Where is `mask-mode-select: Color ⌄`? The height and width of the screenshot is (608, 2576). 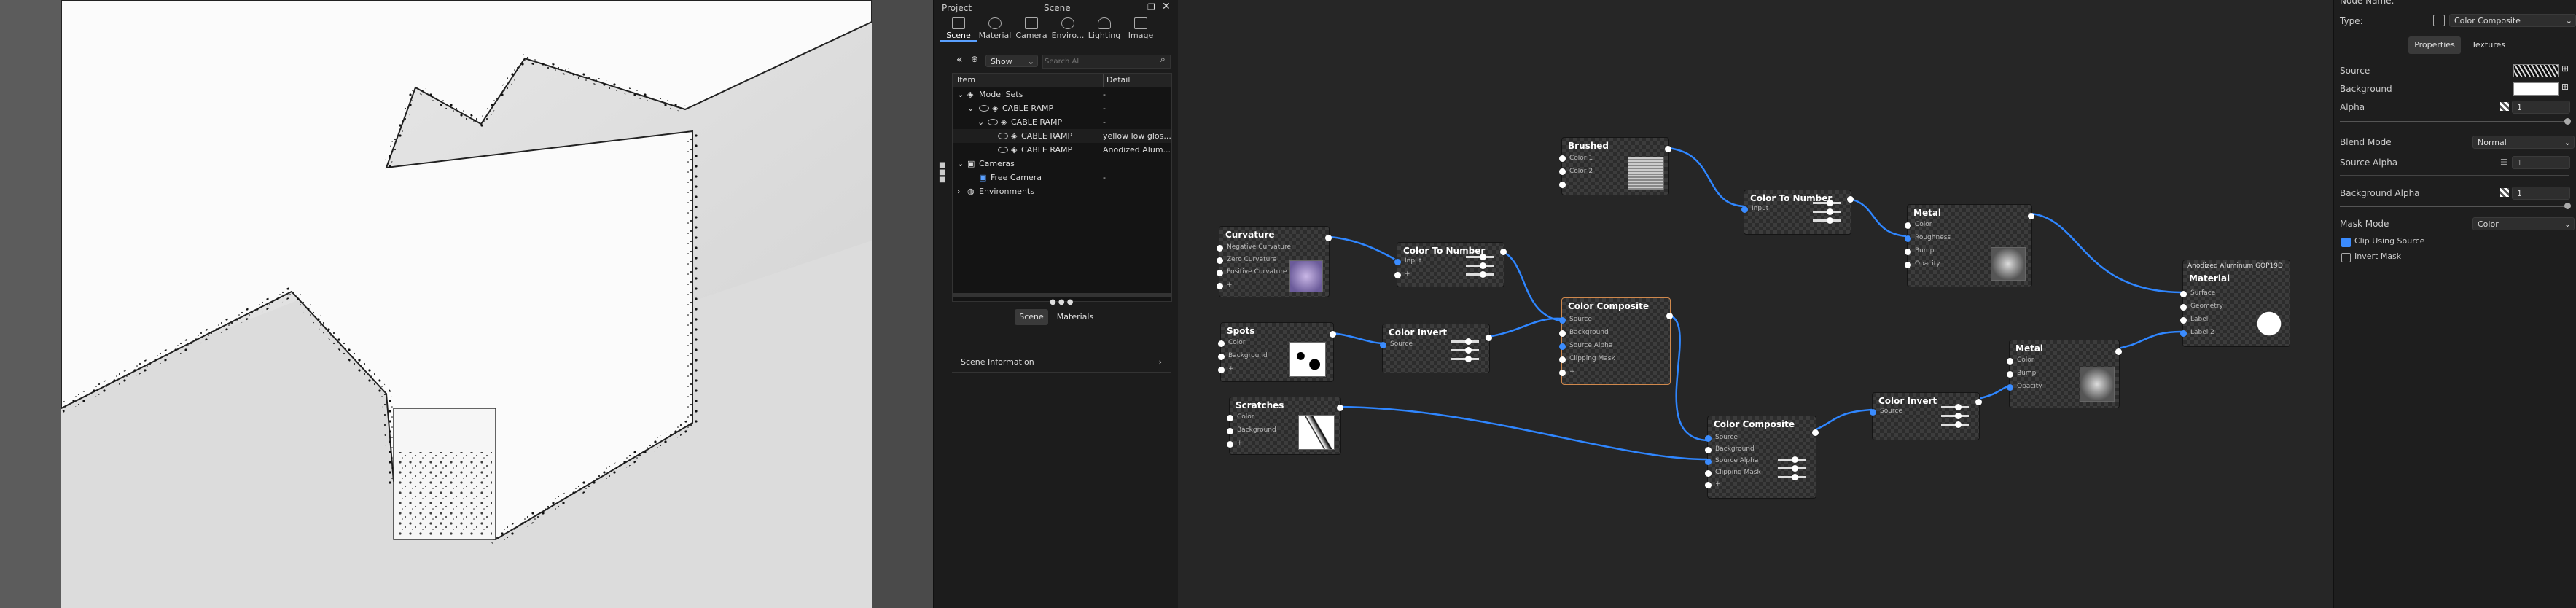 mask-mode-select: Color ⌄ is located at coordinates (2523, 223).